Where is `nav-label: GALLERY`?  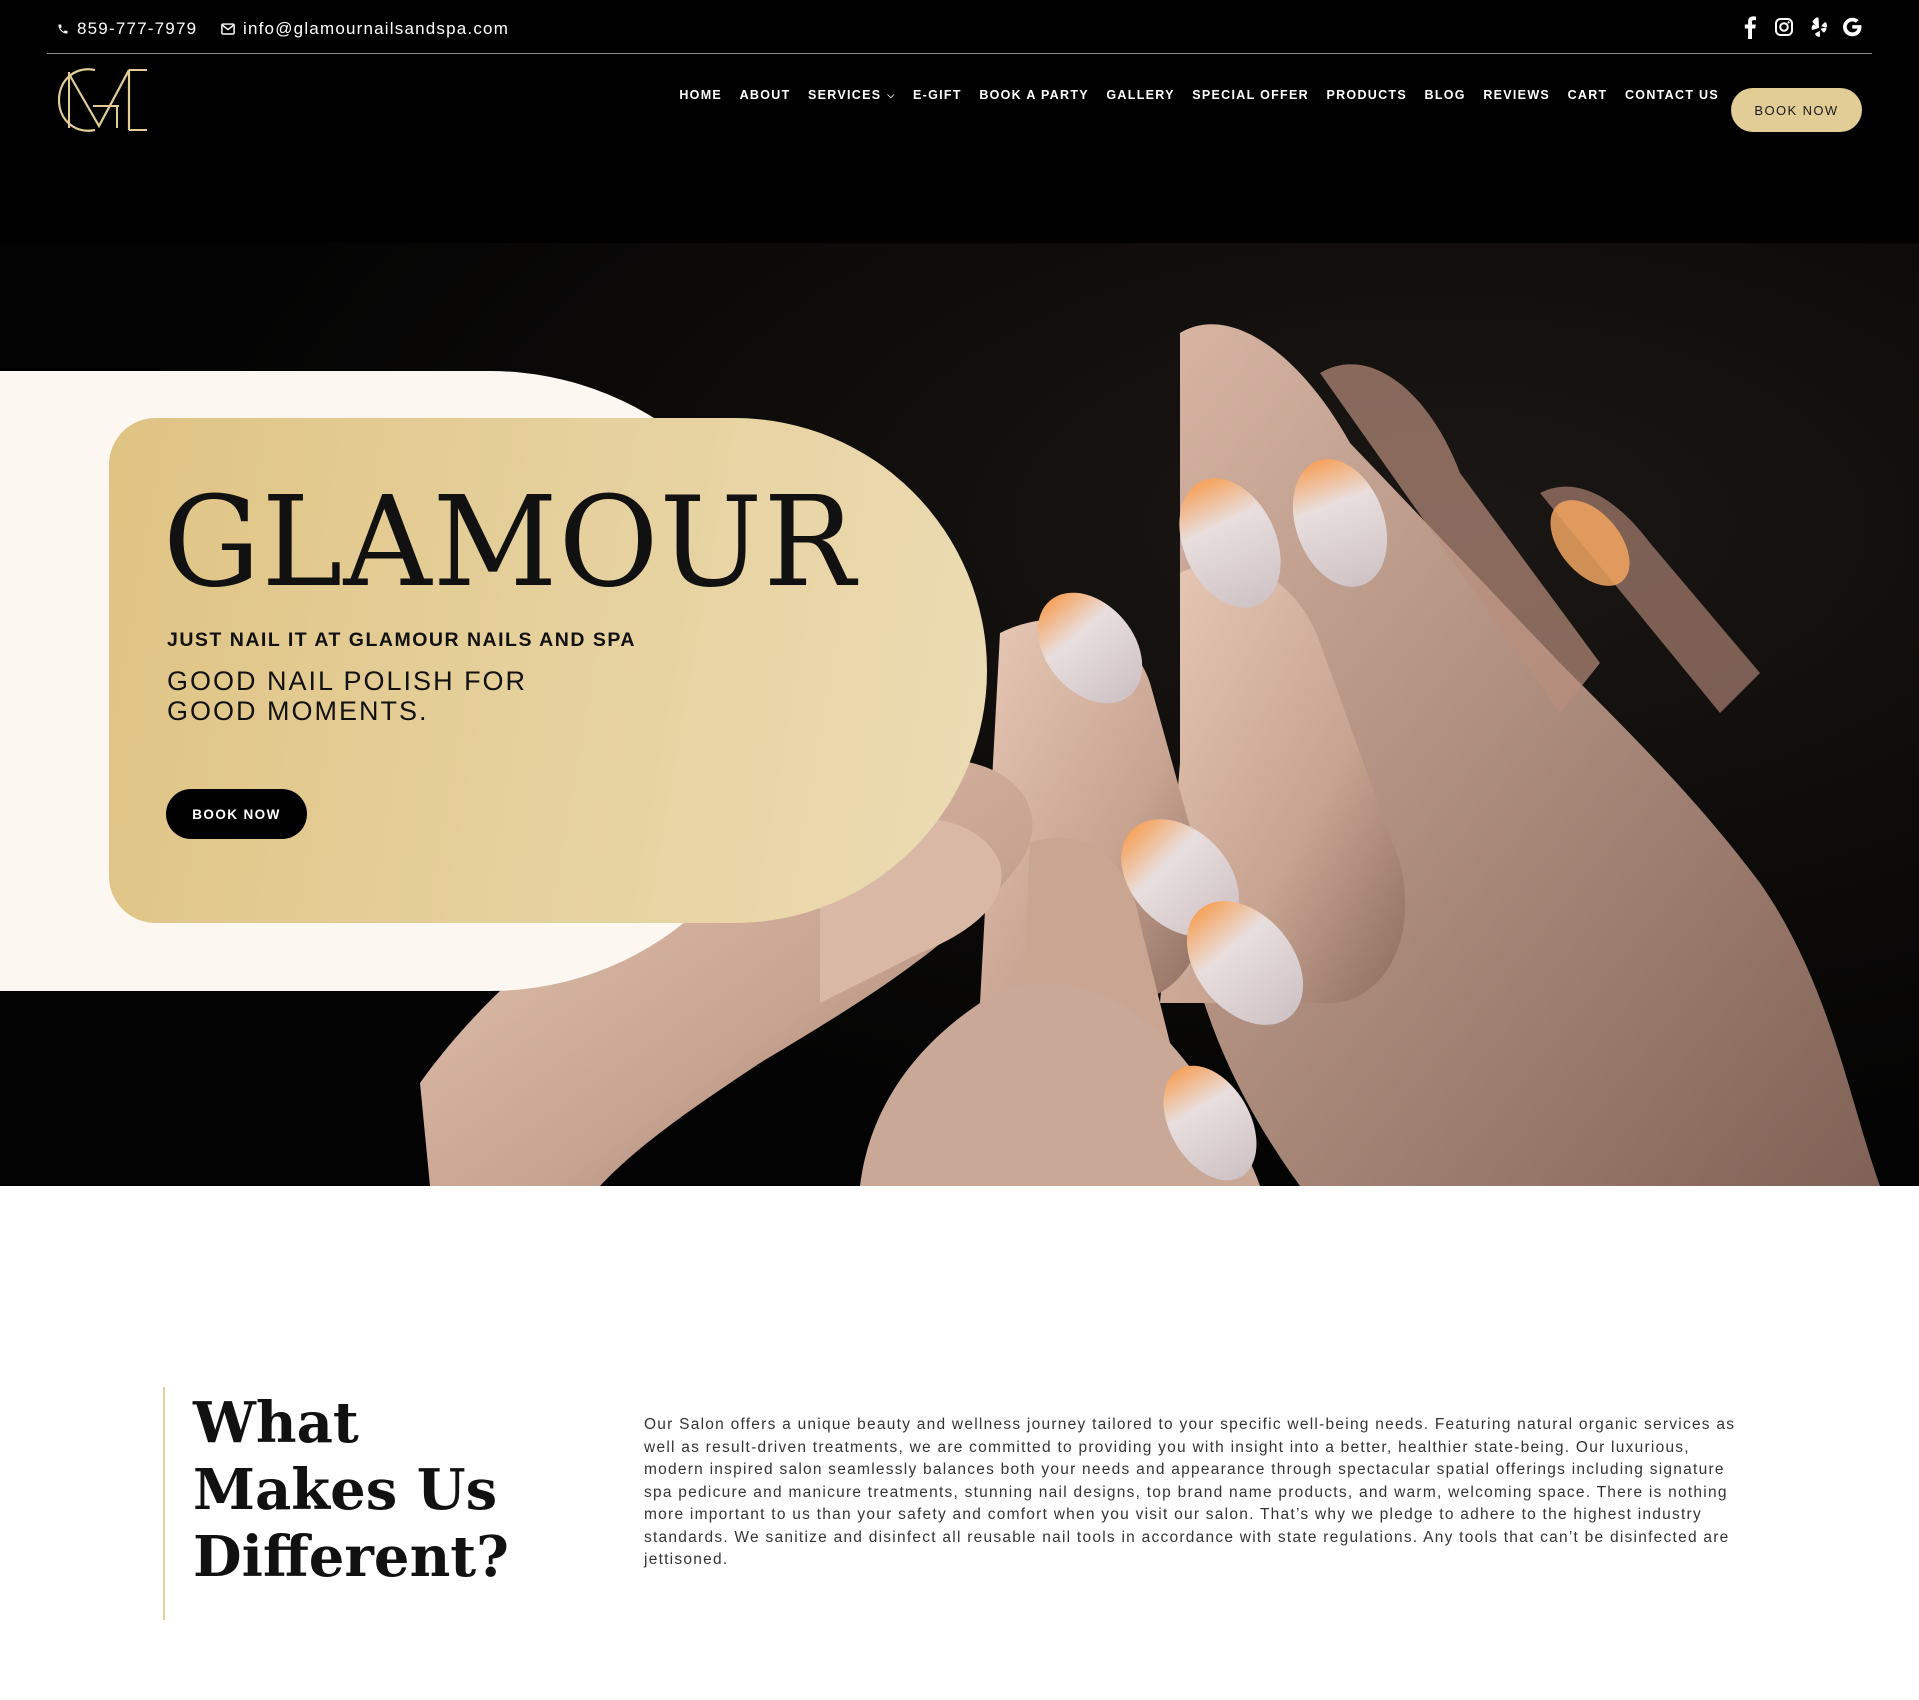
nav-label: GALLERY is located at coordinates (1140, 95).